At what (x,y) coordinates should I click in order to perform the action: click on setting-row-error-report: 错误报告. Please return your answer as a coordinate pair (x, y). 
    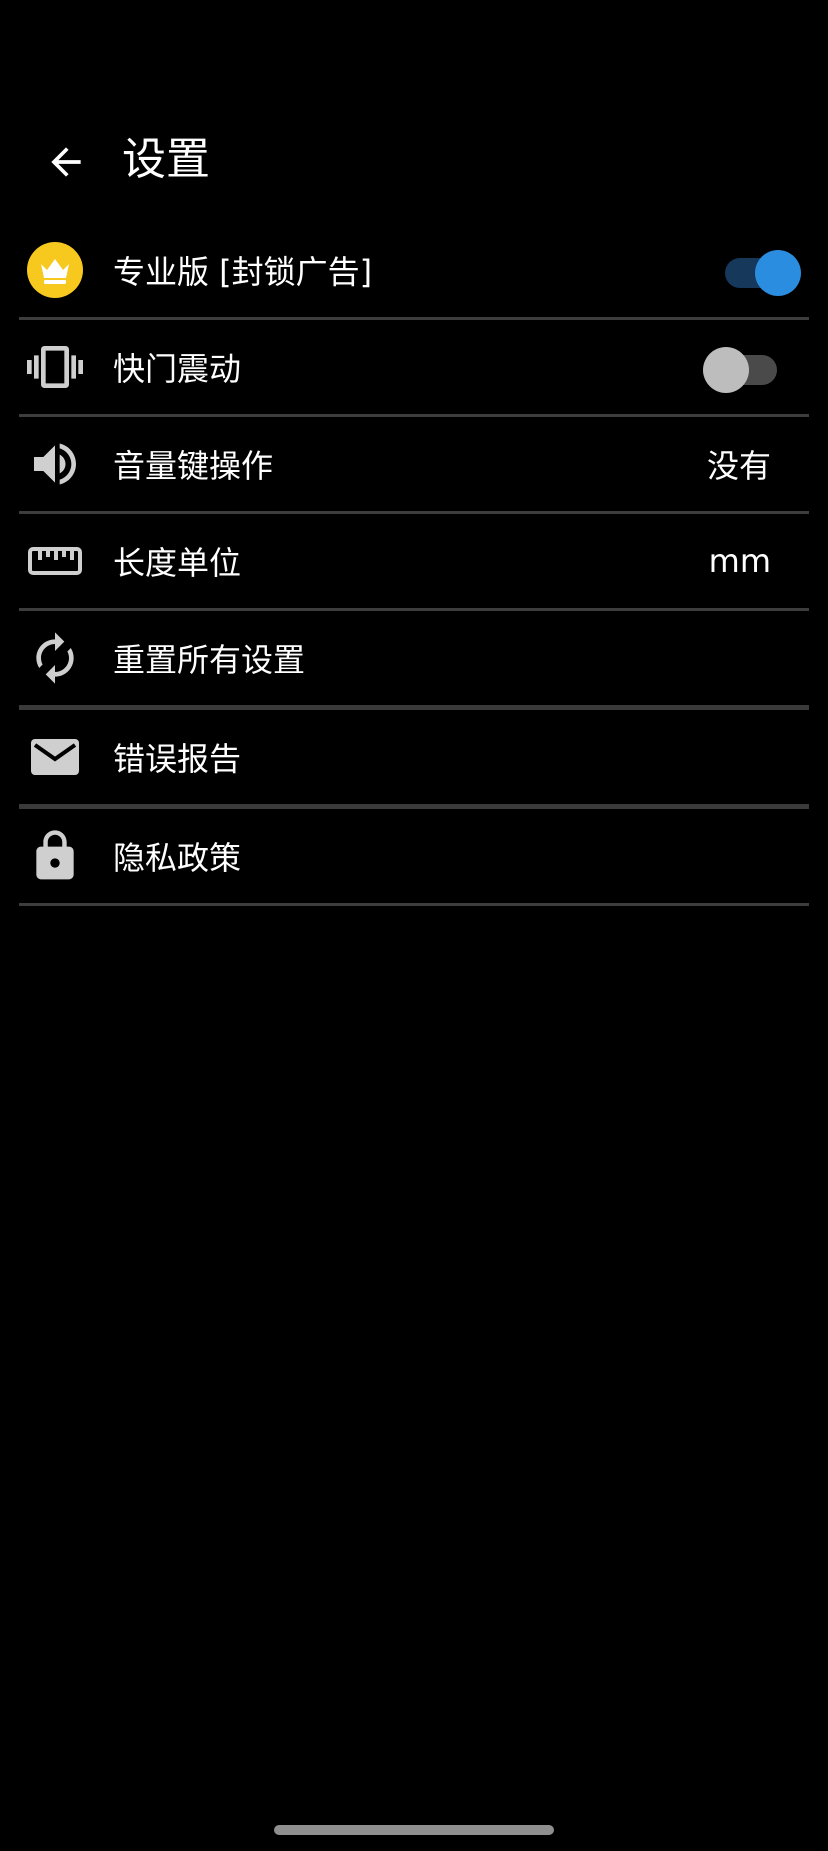
    Looking at the image, I should click on (414, 759).